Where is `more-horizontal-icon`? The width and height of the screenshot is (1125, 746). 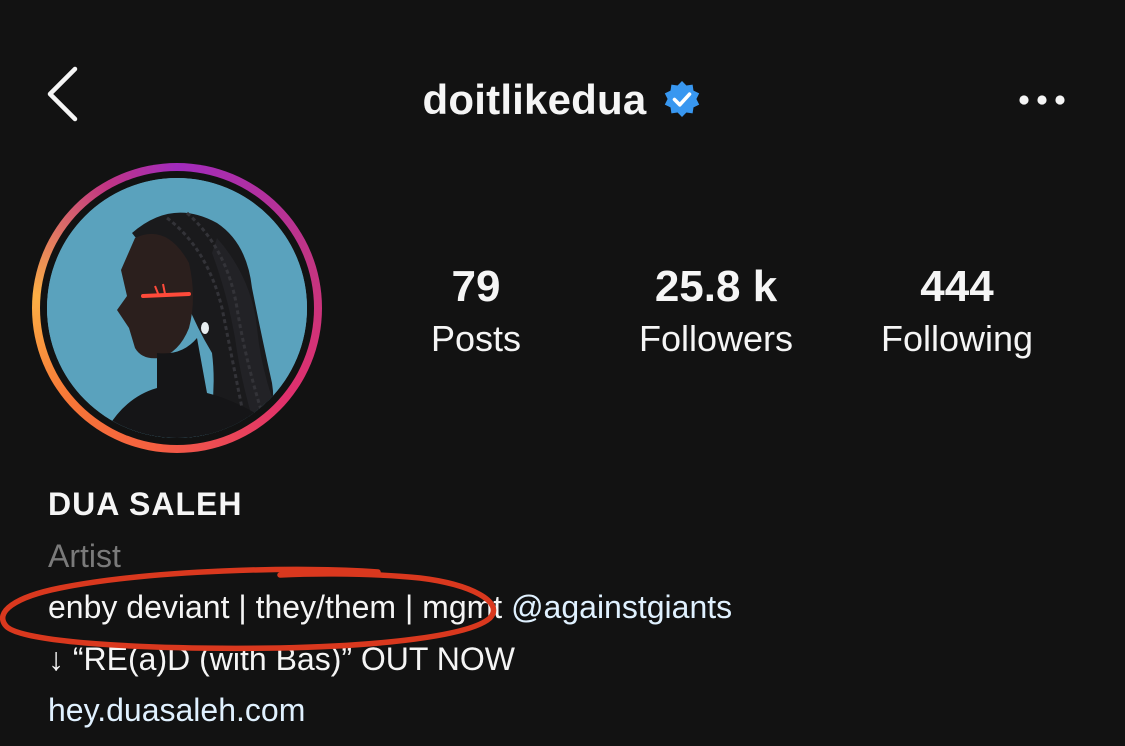 more-horizontal-icon is located at coordinates (1042, 100).